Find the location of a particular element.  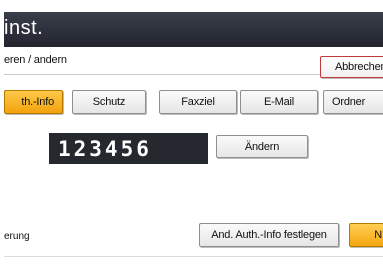

registration-number-display: 123456 is located at coordinates (128, 148).